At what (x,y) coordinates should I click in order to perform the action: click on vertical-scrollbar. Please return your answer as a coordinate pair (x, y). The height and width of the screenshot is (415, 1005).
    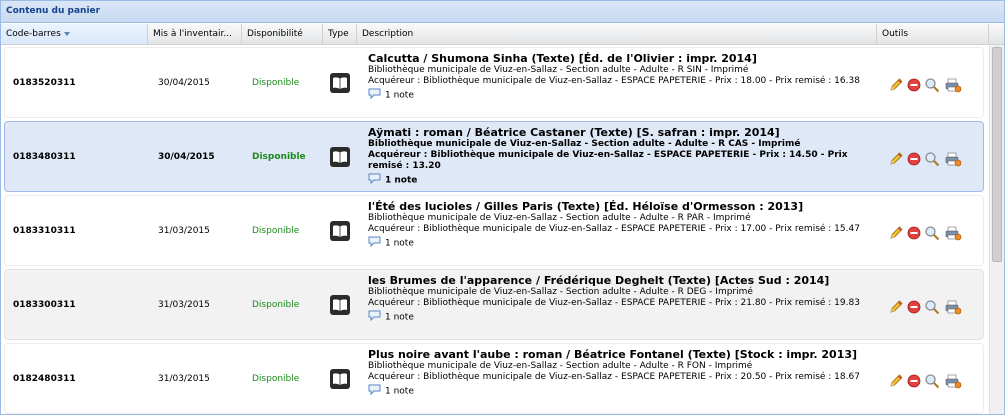
    Looking at the image, I should click on (996, 229).